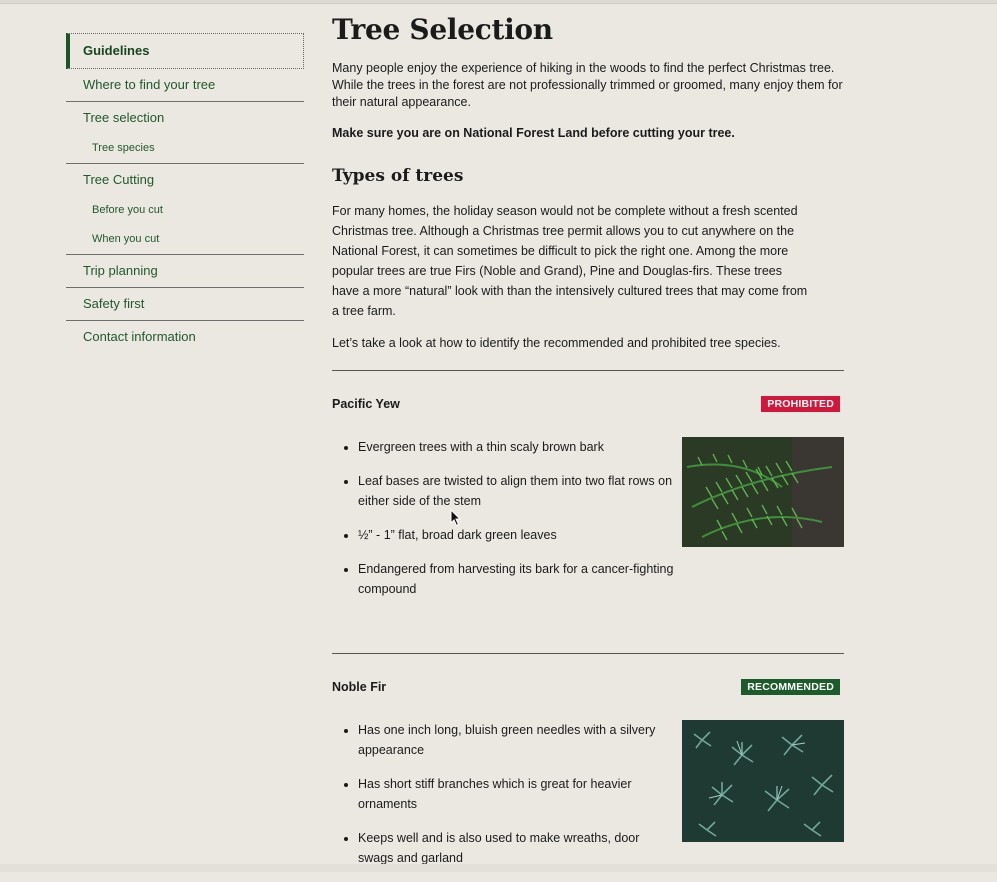  I want to click on list-item: ½” - 1” flat, broad dark green leaves, so click(518, 535).